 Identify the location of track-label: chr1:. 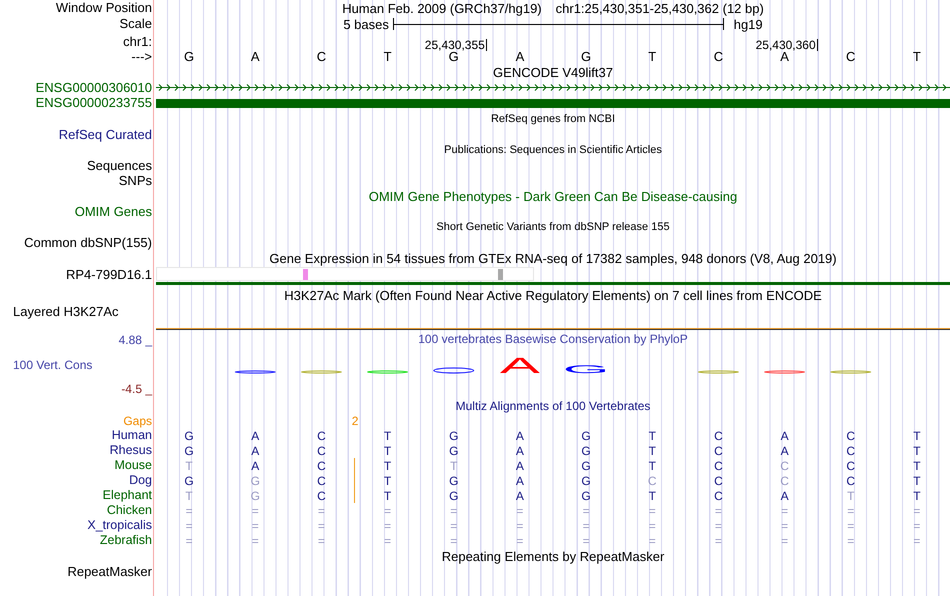
(137, 42).